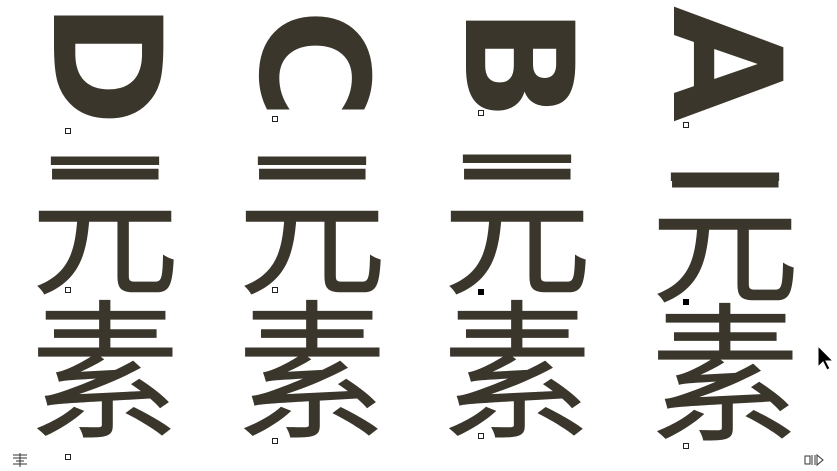 This screenshot has width=837, height=471. What do you see at coordinates (312, 232) in the screenshot?
I see `han-yuan-c: 元` at bounding box center [312, 232].